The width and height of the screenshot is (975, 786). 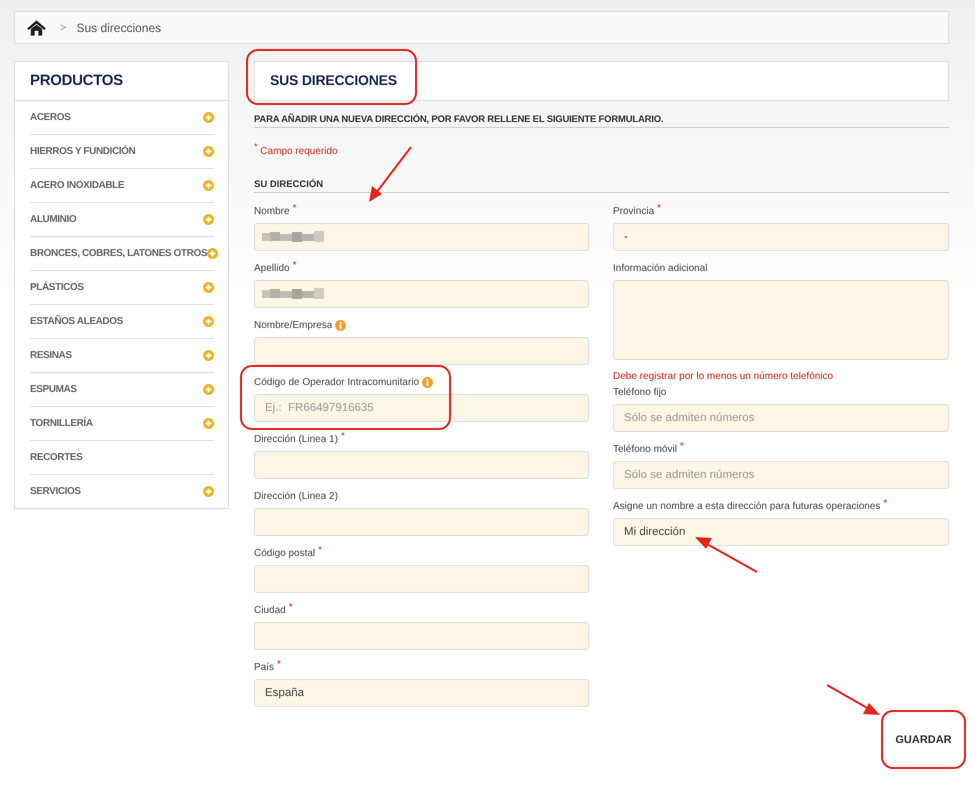 I want to click on category-item: ESTAÑOS ALEADOS, so click(x=122, y=322).